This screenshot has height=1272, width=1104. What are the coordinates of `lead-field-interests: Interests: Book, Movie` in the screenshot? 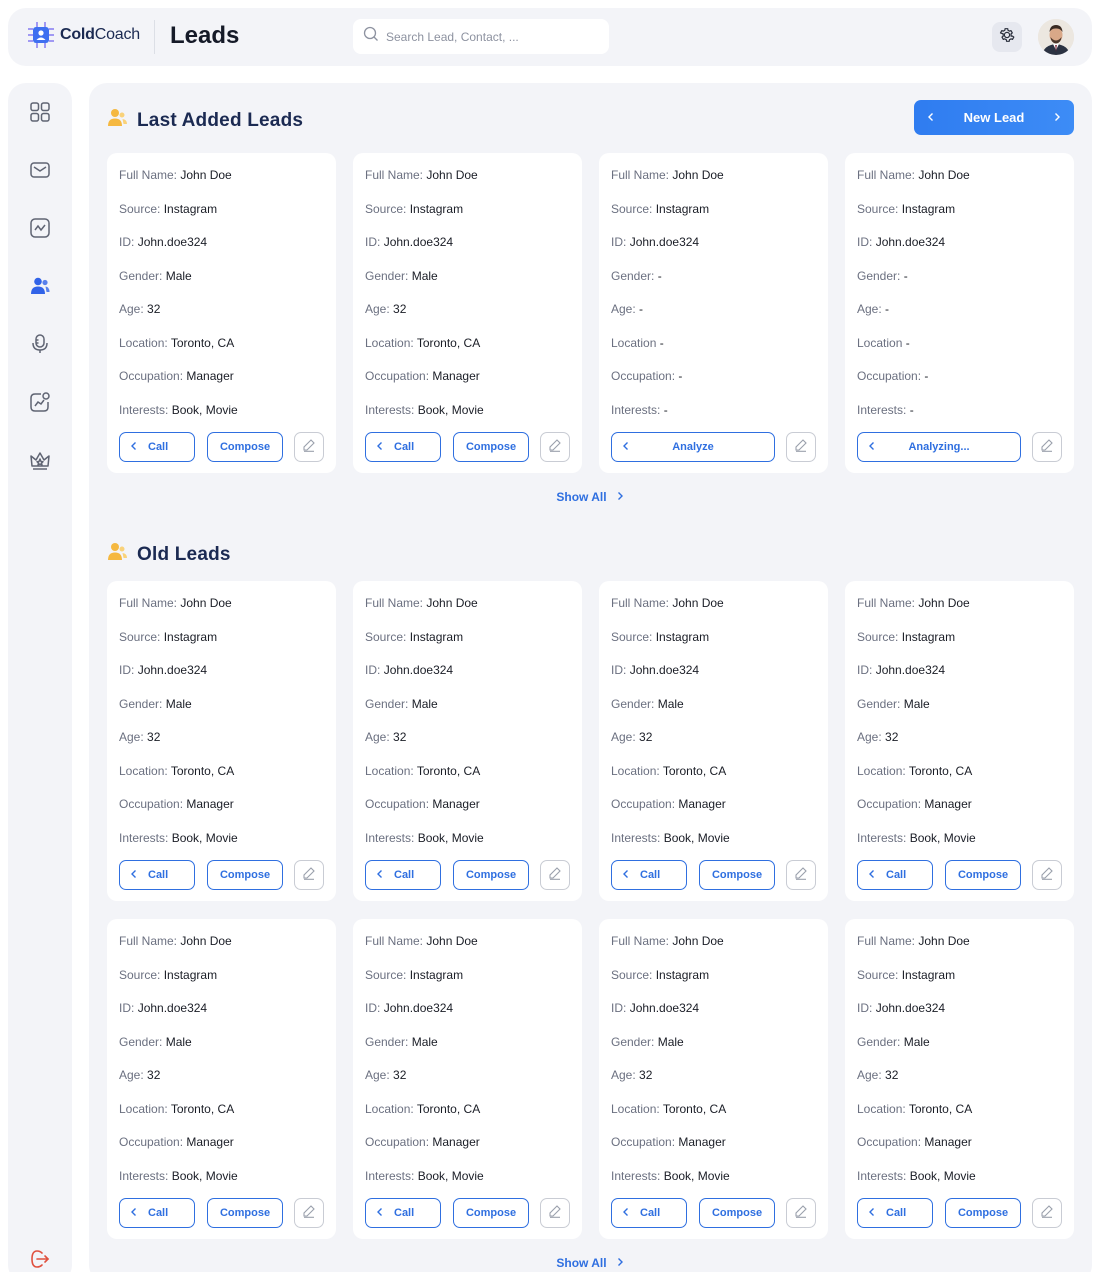 It's located at (178, 410).